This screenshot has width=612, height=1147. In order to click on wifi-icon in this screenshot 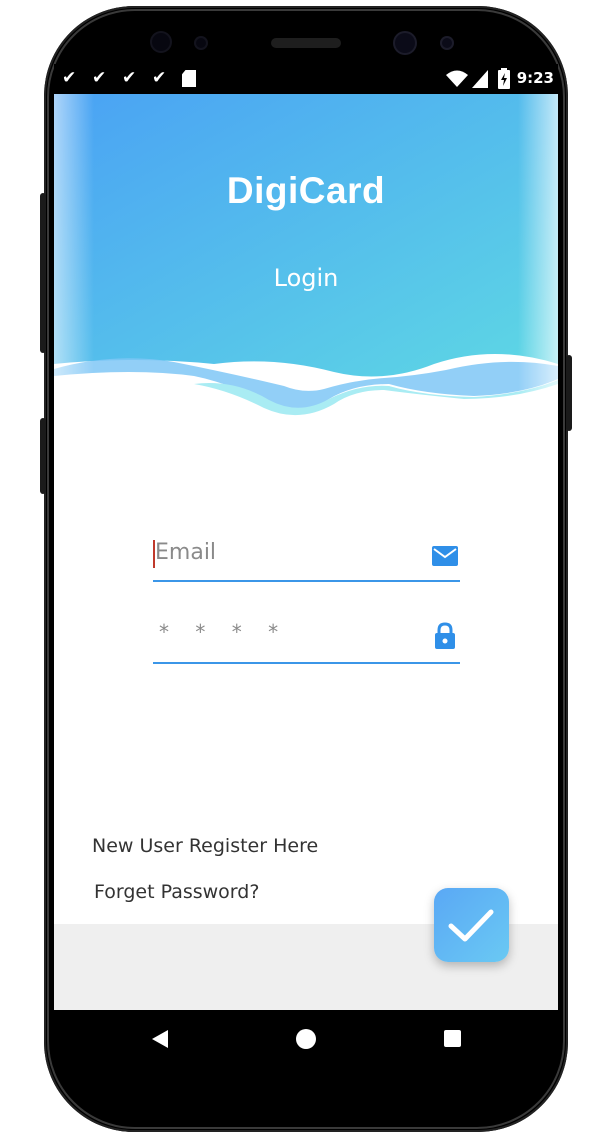, I will do `click(457, 78)`.